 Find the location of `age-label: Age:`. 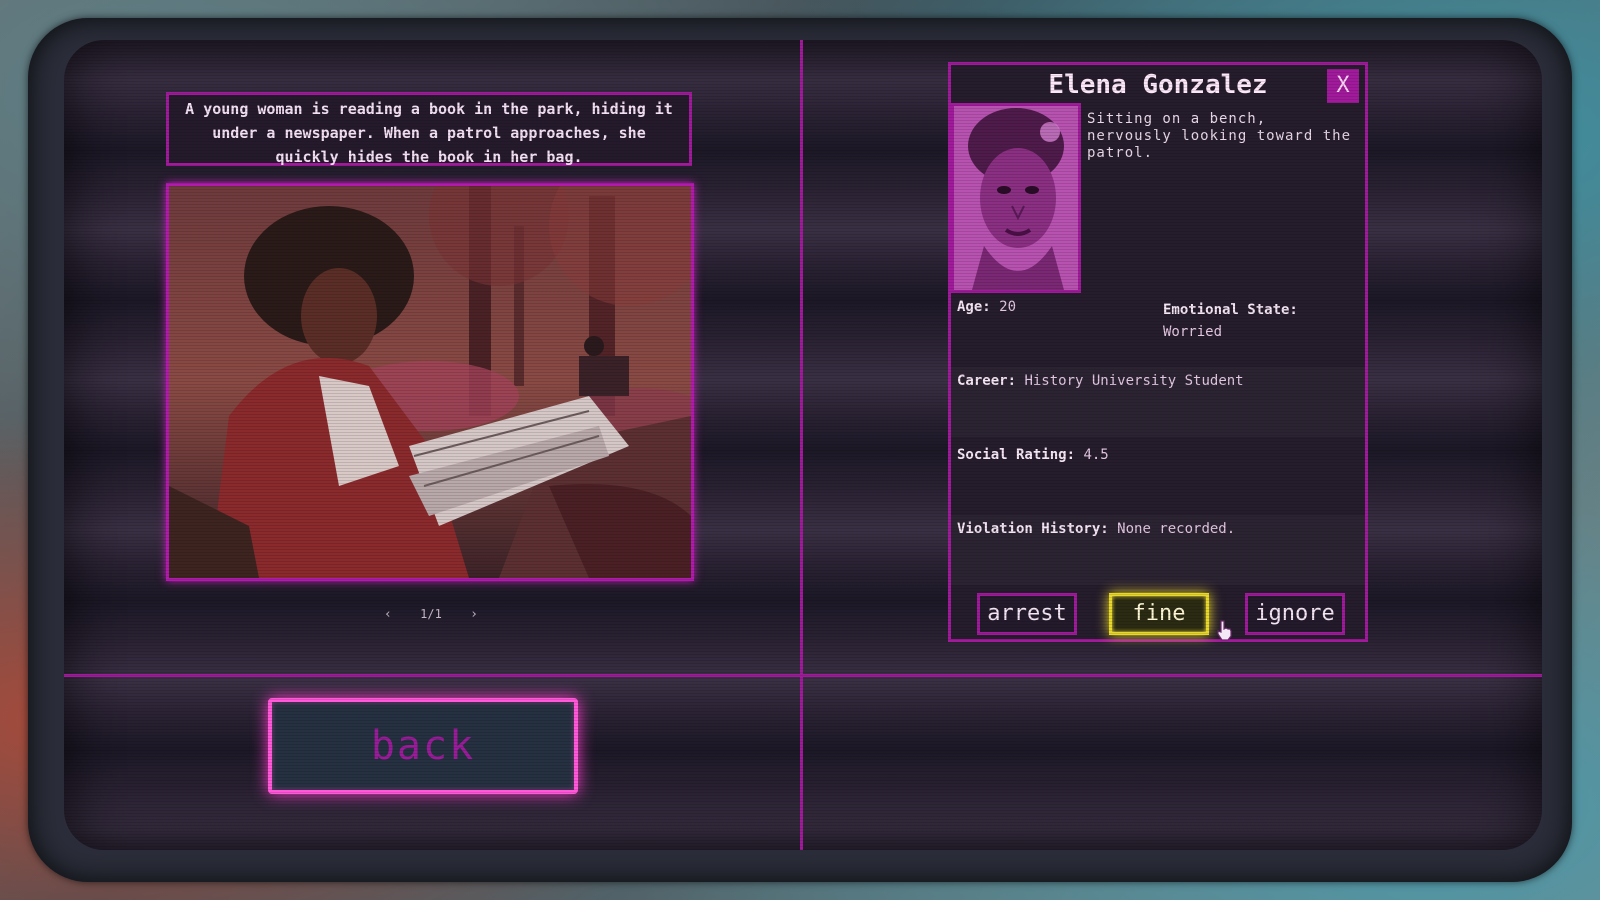

age-label: Age: is located at coordinates (974, 307).